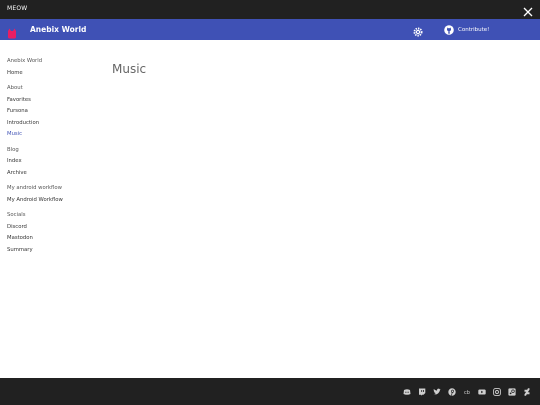 Image resolution: width=540 pixels, height=405 pixels. What do you see at coordinates (16, 215) in the screenshot?
I see `nav-group-title: Socials` at bounding box center [16, 215].